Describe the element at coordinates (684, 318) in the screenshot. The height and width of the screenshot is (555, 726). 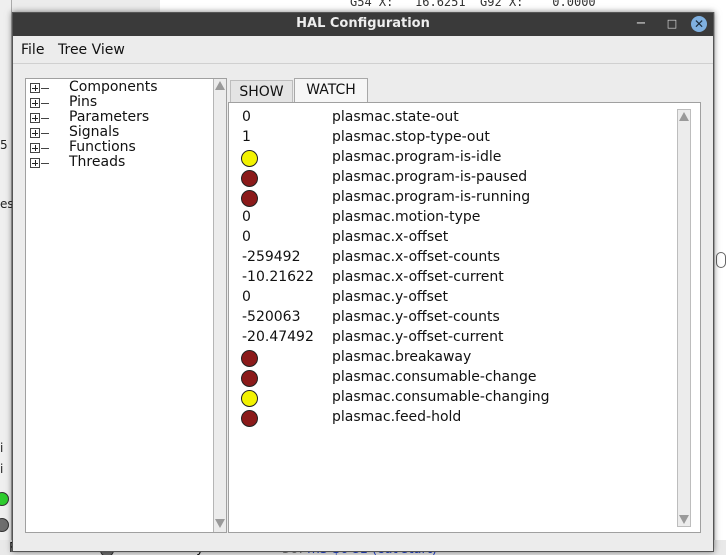
I see `watch-scrollbar` at that location.